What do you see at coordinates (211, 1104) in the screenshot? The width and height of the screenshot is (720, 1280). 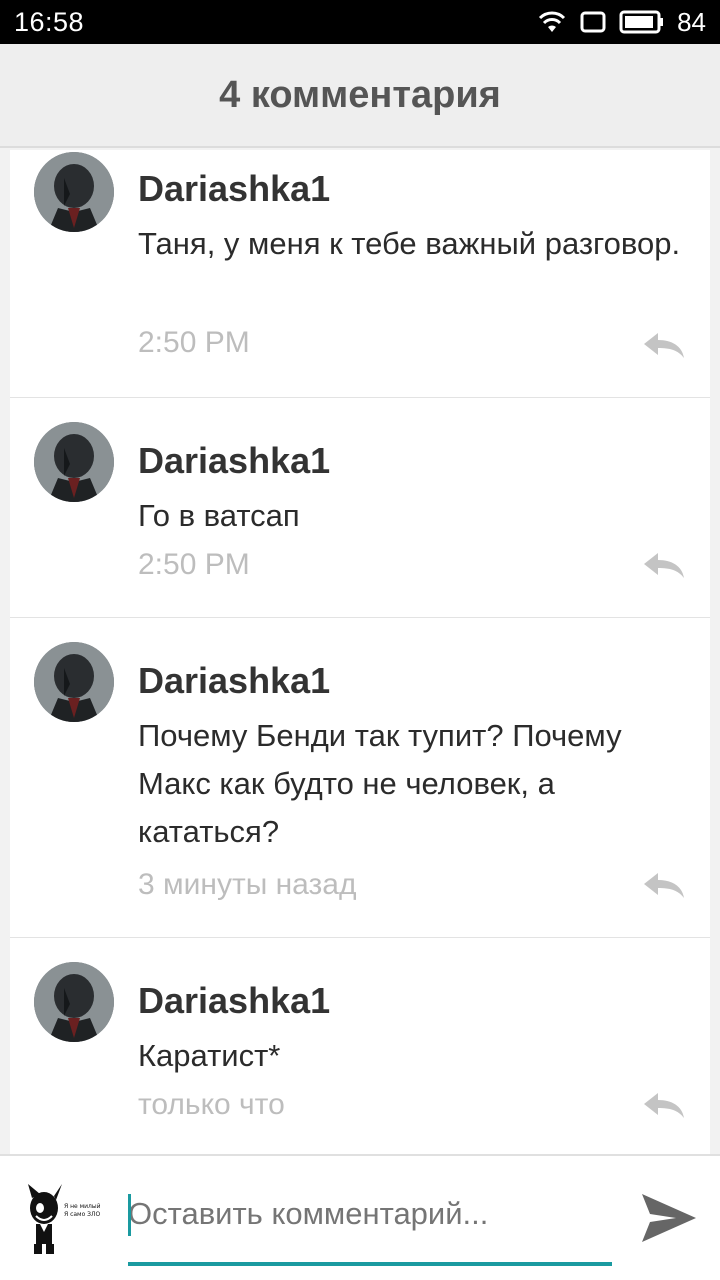 I see `comment-time: только что` at bounding box center [211, 1104].